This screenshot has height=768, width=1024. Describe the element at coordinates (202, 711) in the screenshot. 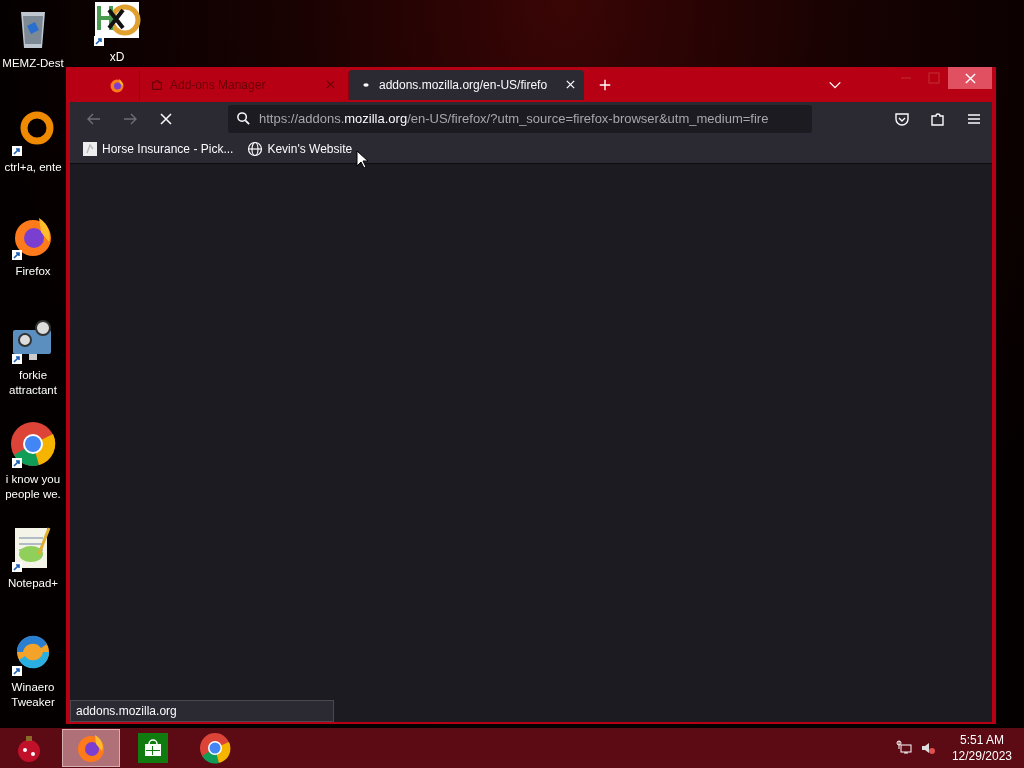

I see `status-text: addons.mozilla.org` at that location.